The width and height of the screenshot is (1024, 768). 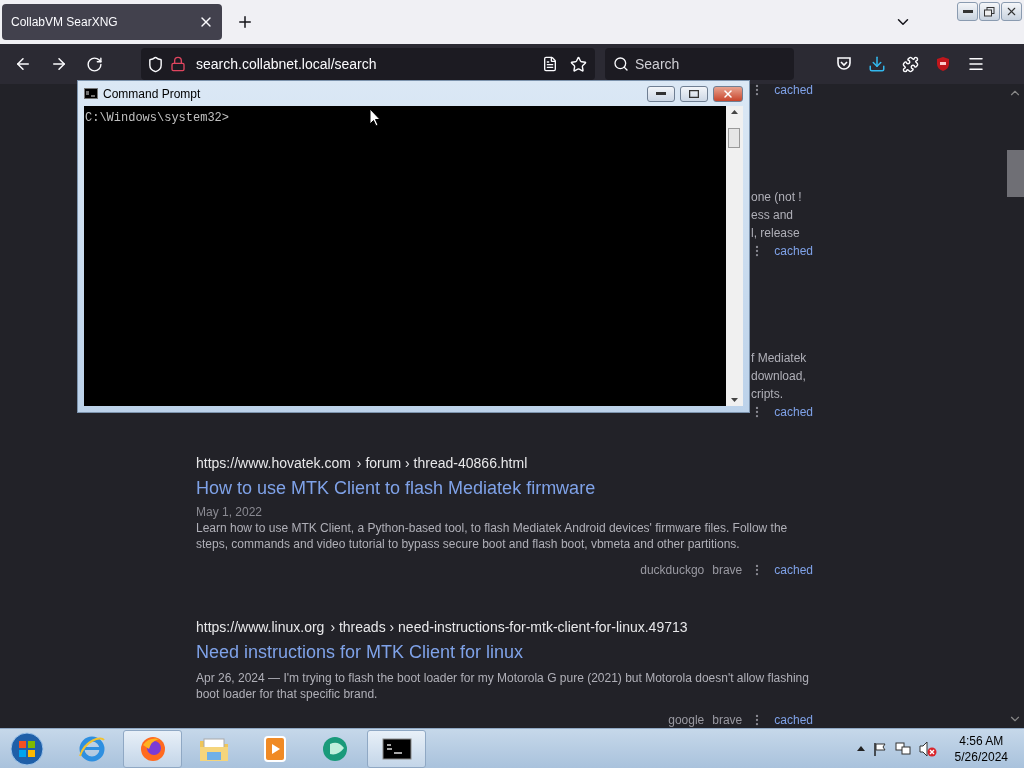 I want to click on result-snippet: Learn how to use MTK Client, a Python-based tool, to flash Mediatek Android devices' firmware files. Follow the steps, commands and video tutorial to bypass secure boot and flash boot, vbmeta and other partitions., so click(x=492, y=536).